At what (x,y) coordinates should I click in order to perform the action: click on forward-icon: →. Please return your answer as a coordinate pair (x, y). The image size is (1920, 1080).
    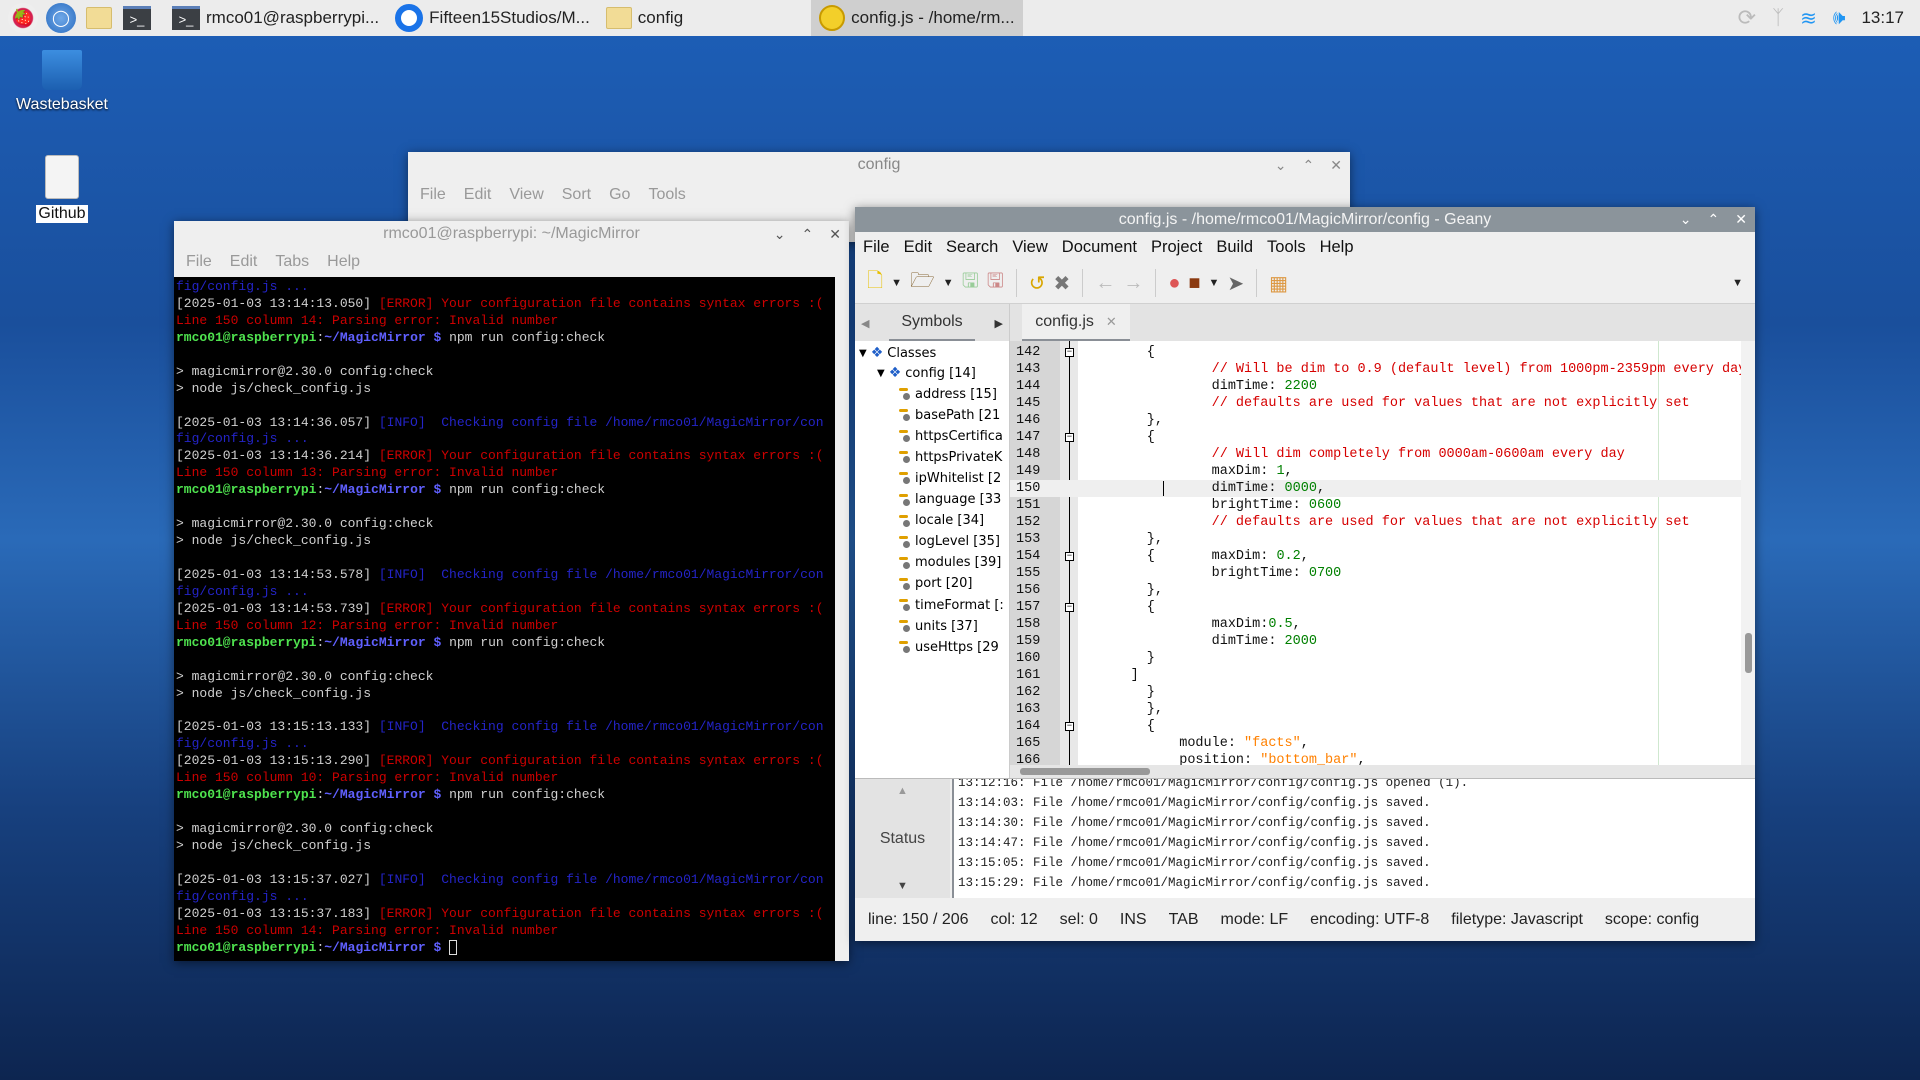
    Looking at the image, I should click on (1133, 283).